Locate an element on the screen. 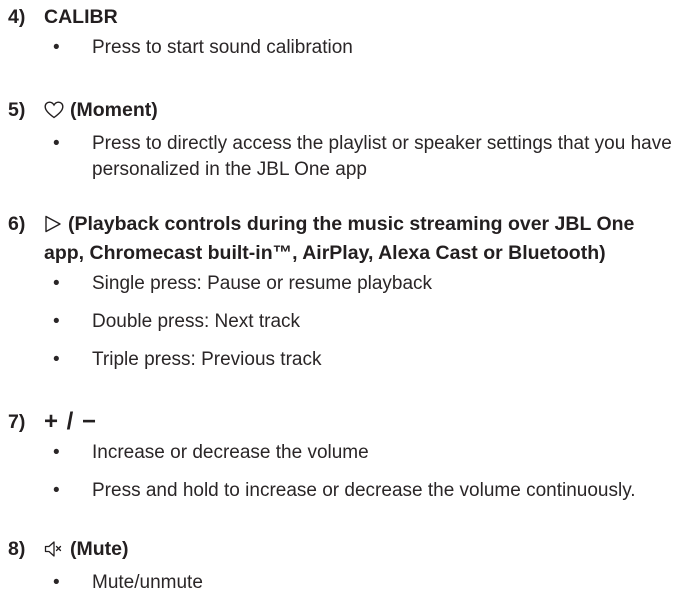 Image resolution: width=685 pixels, height=606 pixels. play-outline-icon is located at coordinates (53, 227).